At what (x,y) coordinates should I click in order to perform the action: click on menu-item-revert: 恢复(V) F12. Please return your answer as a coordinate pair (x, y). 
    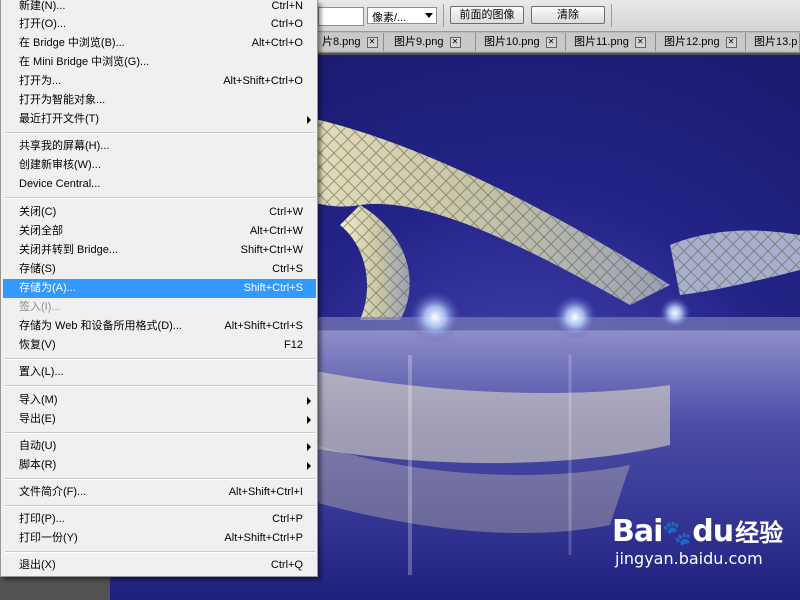
    Looking at the image, I should click on (159, 345).